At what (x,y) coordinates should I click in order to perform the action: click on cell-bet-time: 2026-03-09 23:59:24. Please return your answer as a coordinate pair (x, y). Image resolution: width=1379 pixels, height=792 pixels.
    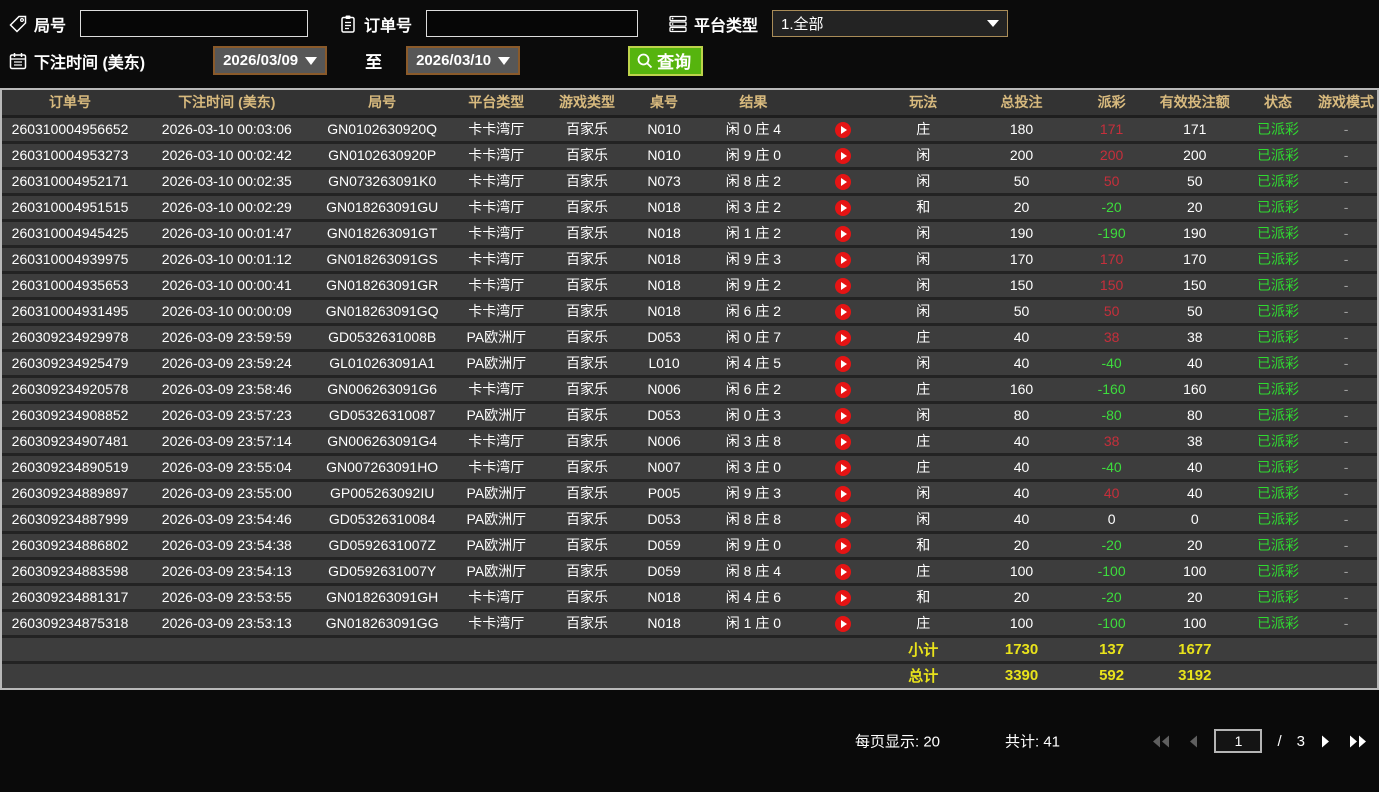
    Looking at the image, I should click on (227, 364).